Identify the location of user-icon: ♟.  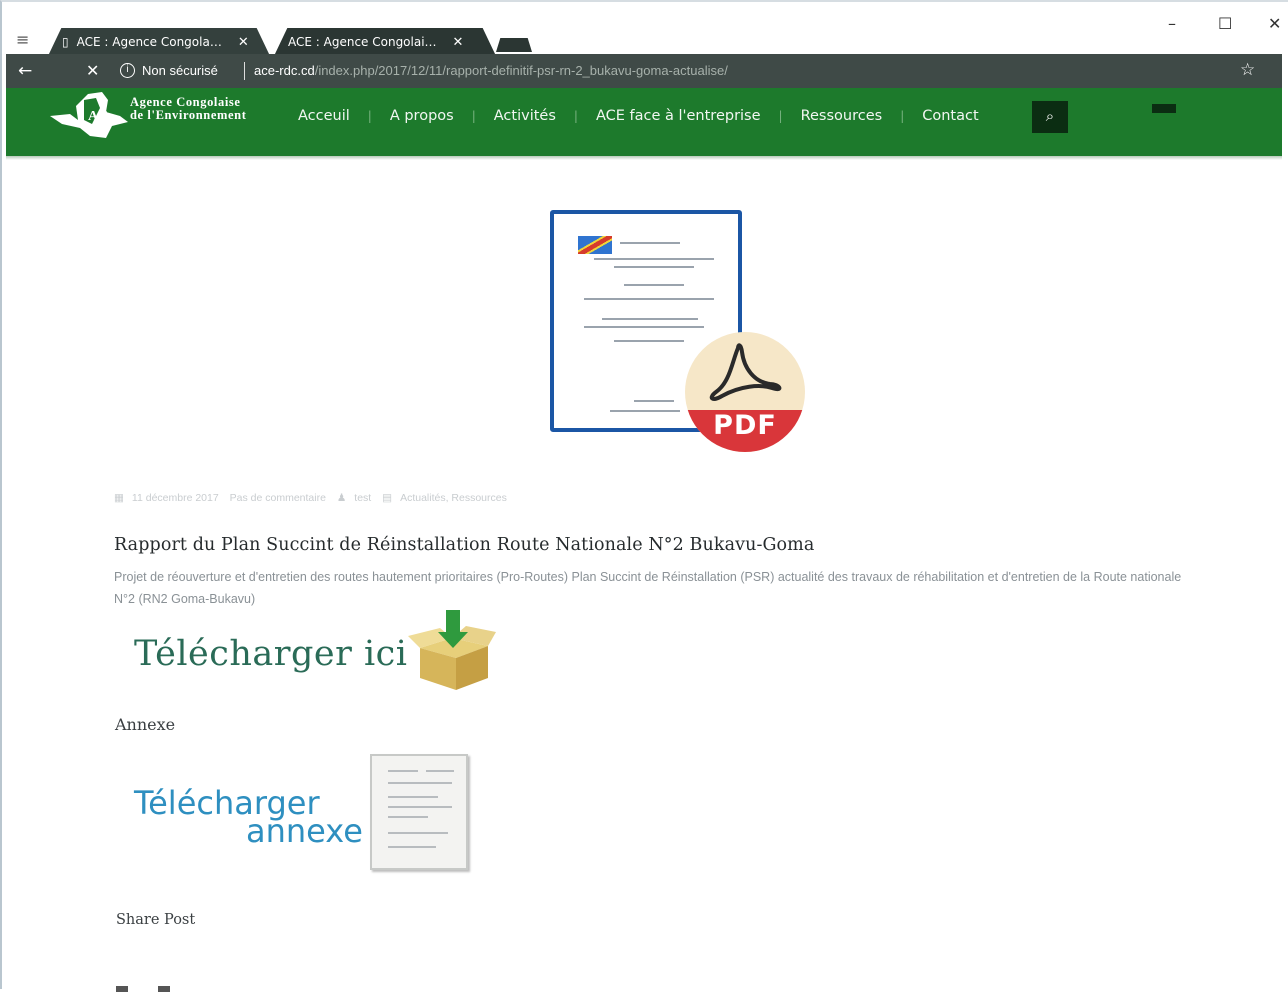
(341, 498).